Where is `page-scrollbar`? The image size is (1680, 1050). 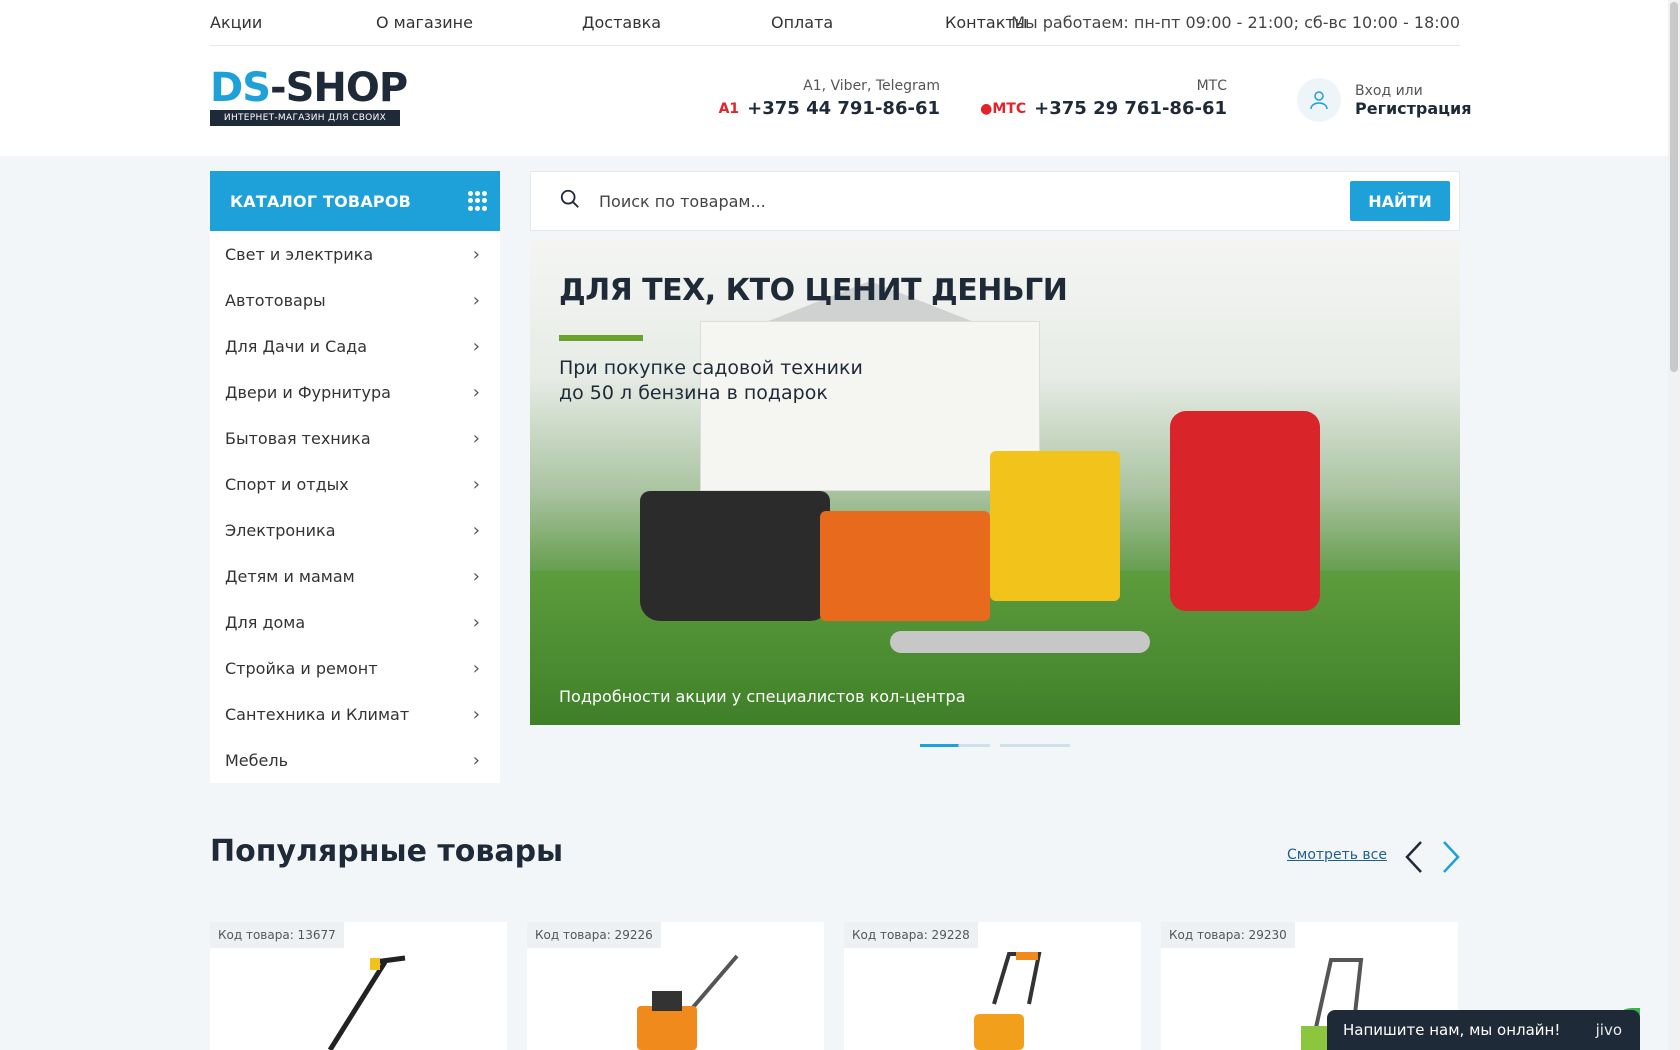
page-scrollbar is located at coordinates (1674, 525).